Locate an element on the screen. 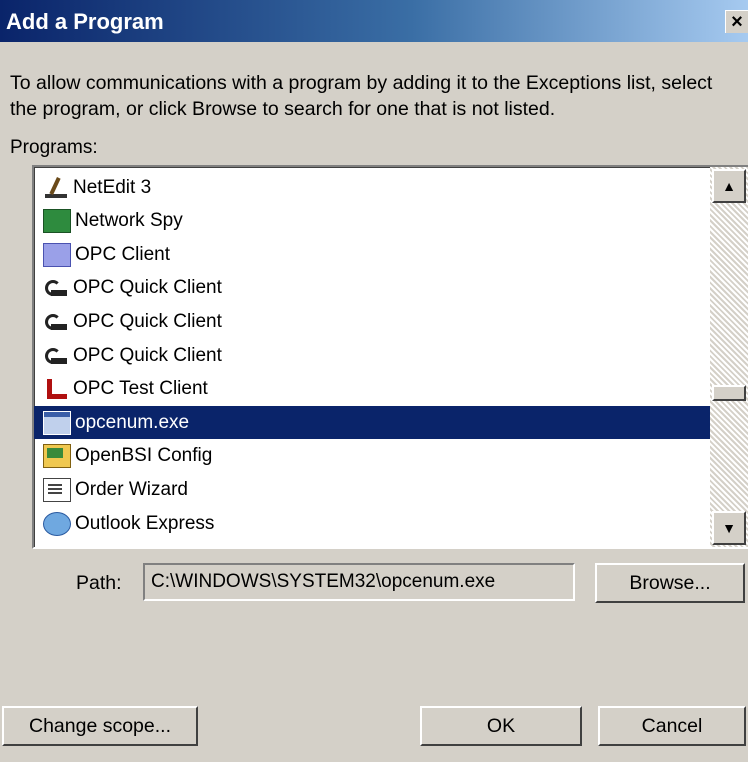 Image resolution: width=748 pixels, height=762 pixels. opc-test-client-icon is located at coordinates (56, 389).